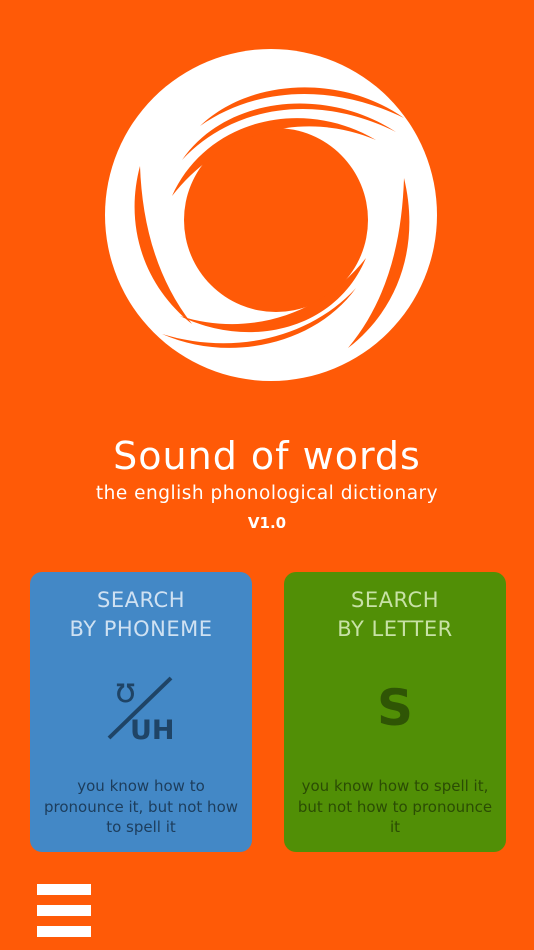 The image size is (534, 950). What do you see at coordinates (395, 629) in the screenshot?
I see `letter-card-heading-line2: BY LETTER` at bounding box center [395, 629].